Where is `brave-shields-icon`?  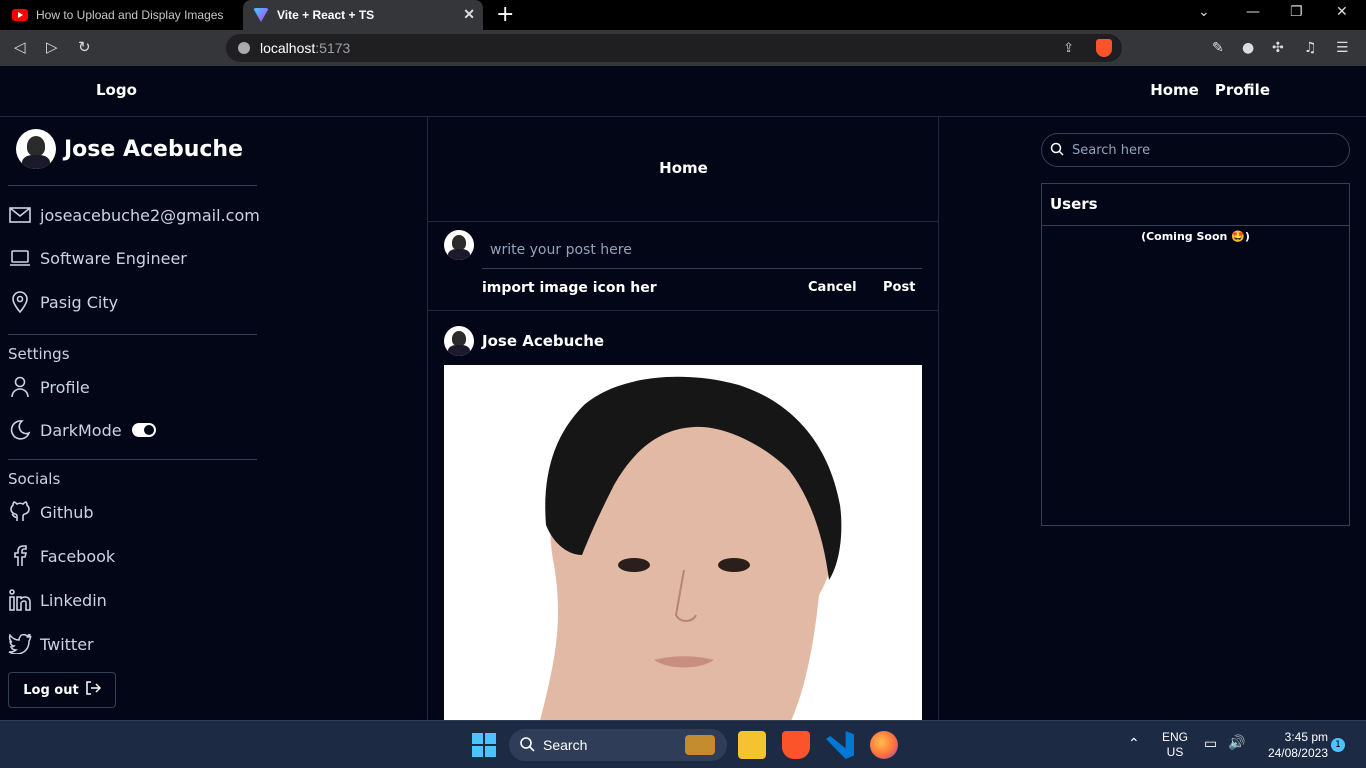 brave-shields-icon is located at coordinates (1104, 48).